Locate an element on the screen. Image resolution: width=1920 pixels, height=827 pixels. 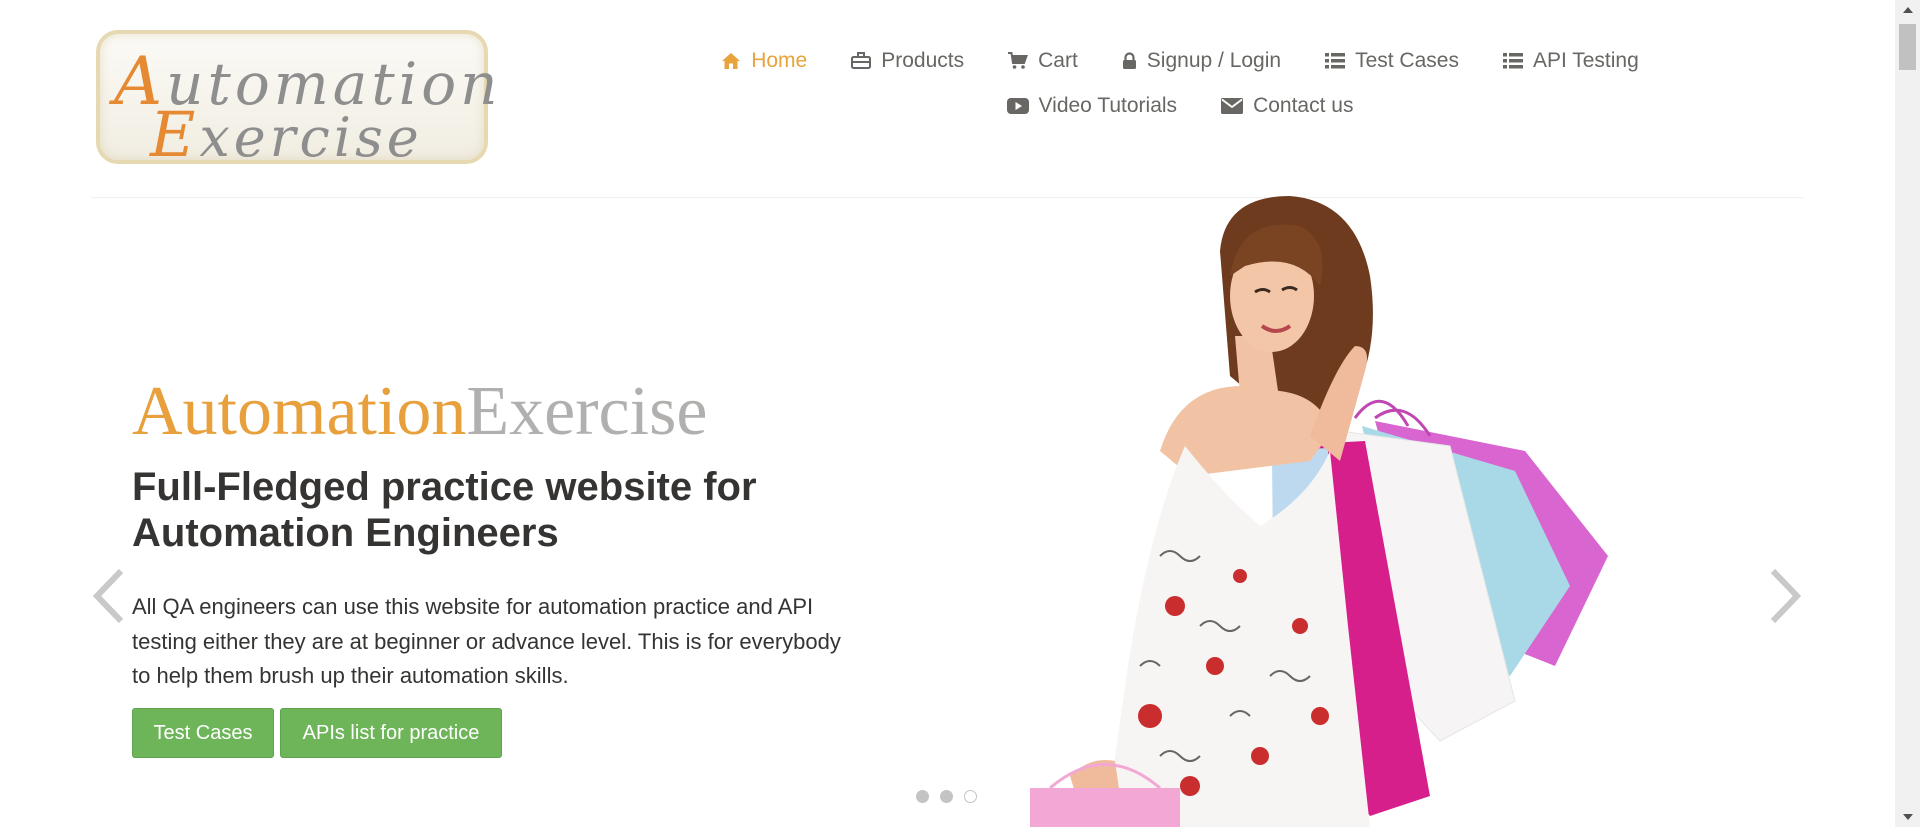
carousel-indicators is located at coordinates (952, 796).